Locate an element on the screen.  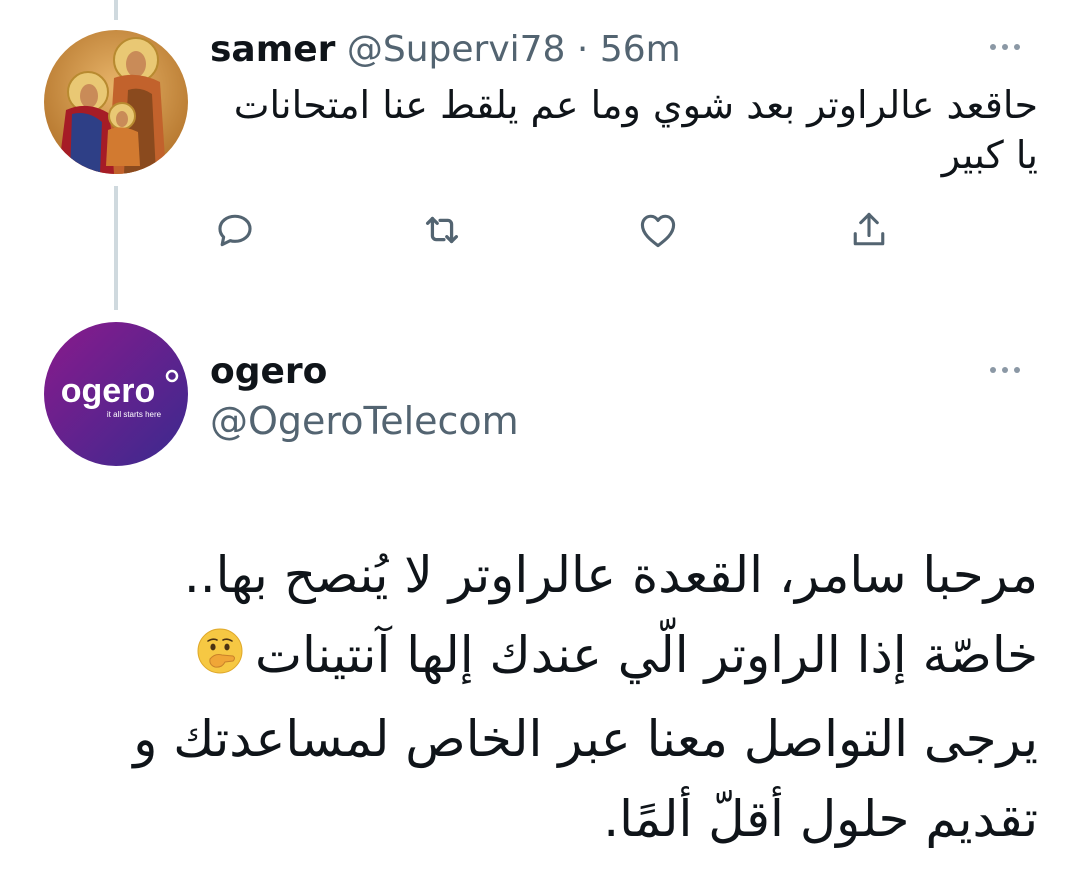
holy-family-icon is located at coordinates (116, 102).